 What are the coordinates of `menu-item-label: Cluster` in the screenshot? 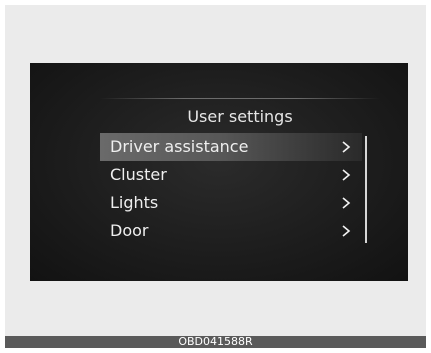 It's located at (138, 174).